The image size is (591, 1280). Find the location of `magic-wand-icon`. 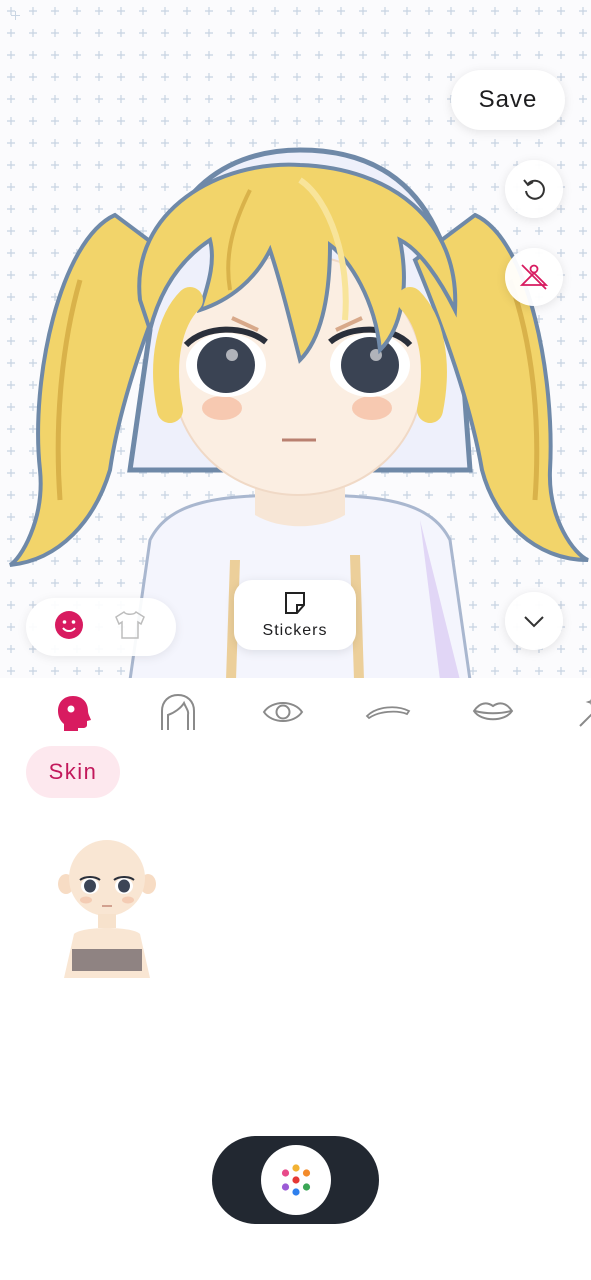

magic-wand-icon is located at coordinates (585, 712).